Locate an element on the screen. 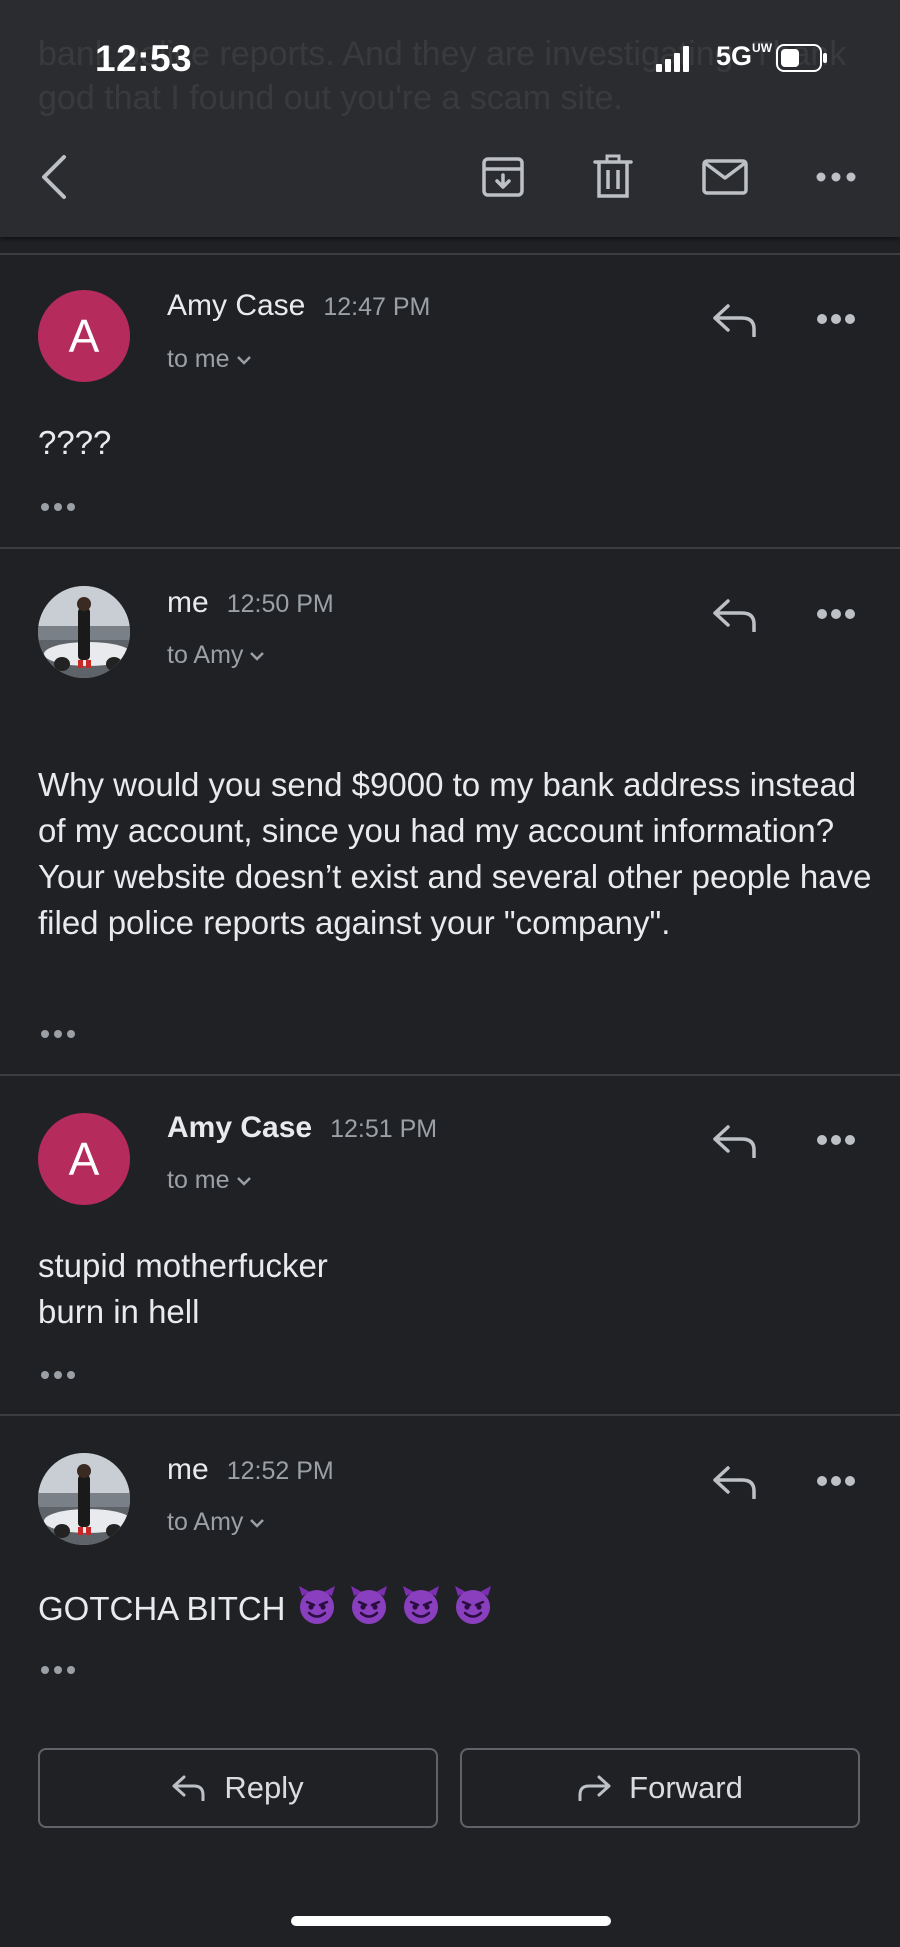 The image size is (900, 1947). forward-icon is located at coordinates (594, 1788).